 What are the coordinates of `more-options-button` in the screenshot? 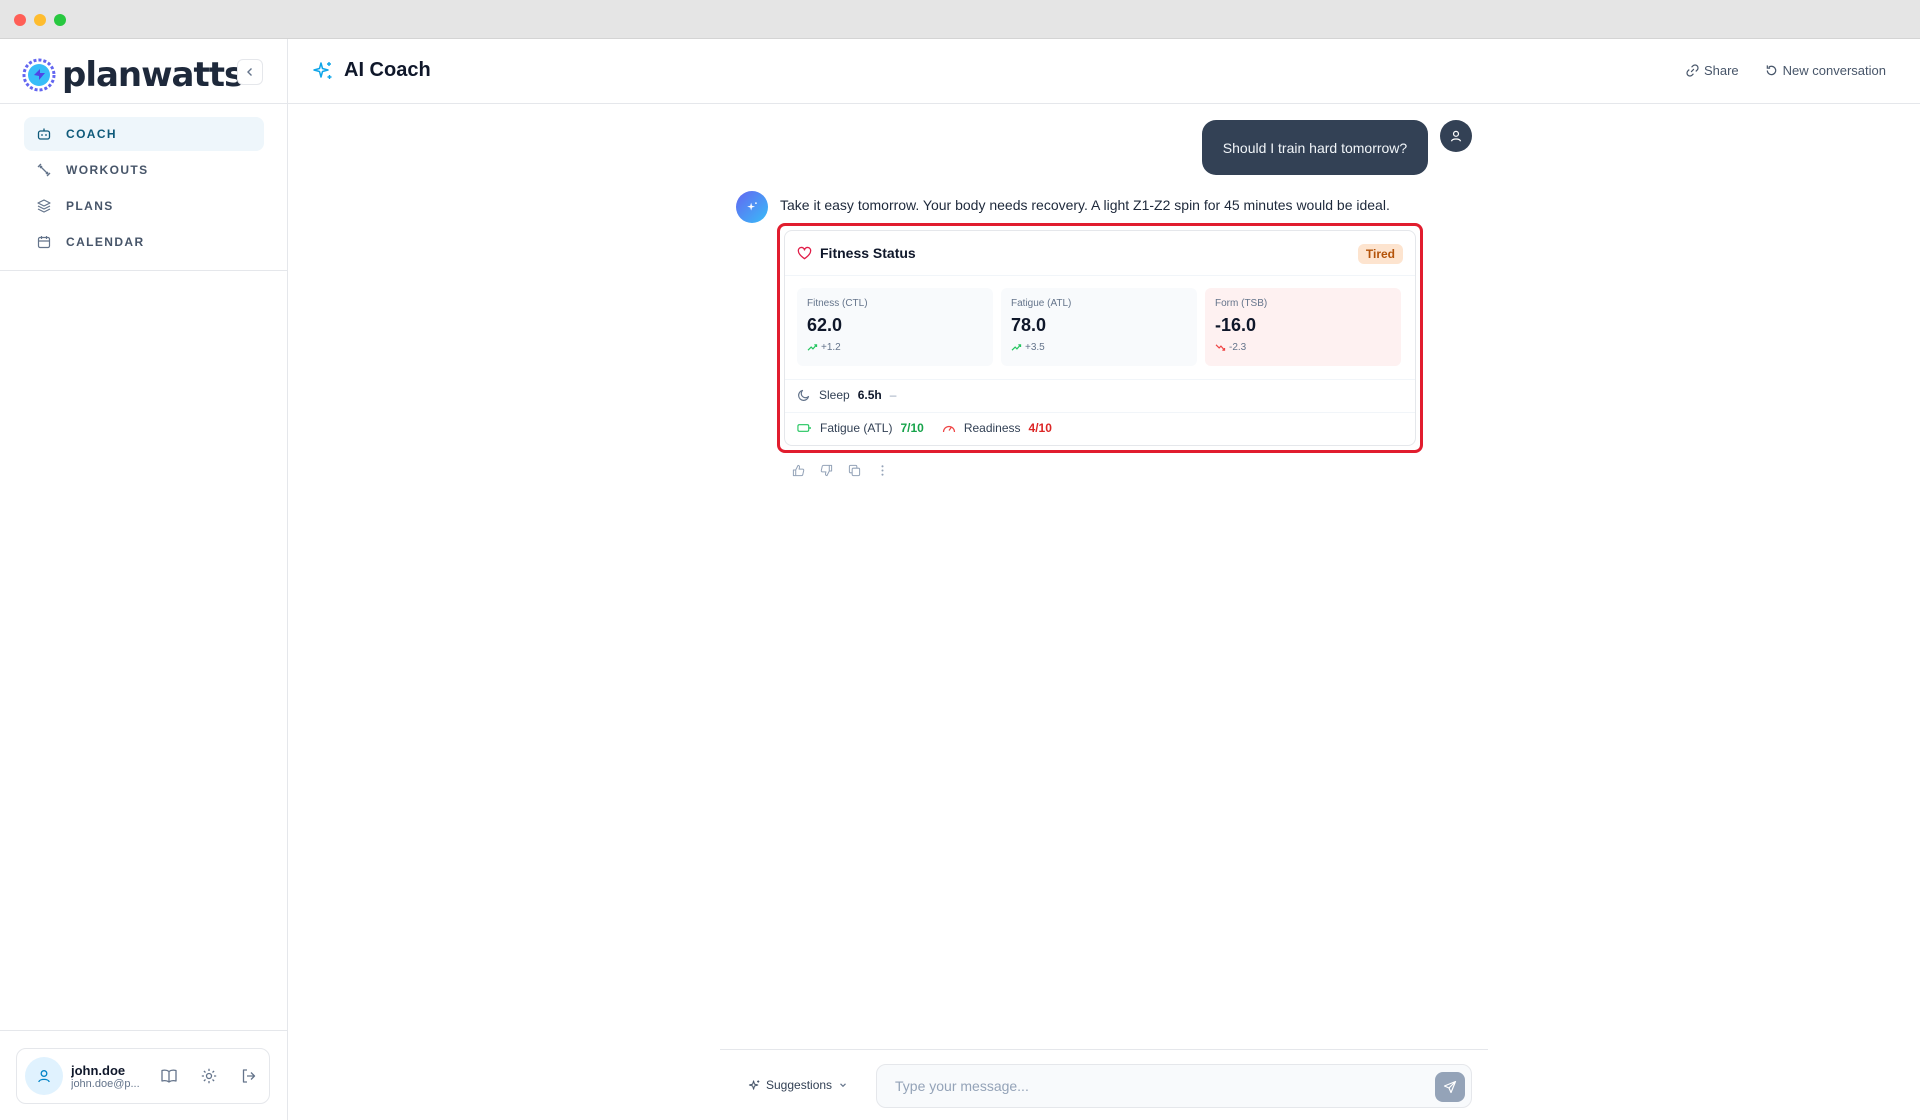 It's located at (882, 470).